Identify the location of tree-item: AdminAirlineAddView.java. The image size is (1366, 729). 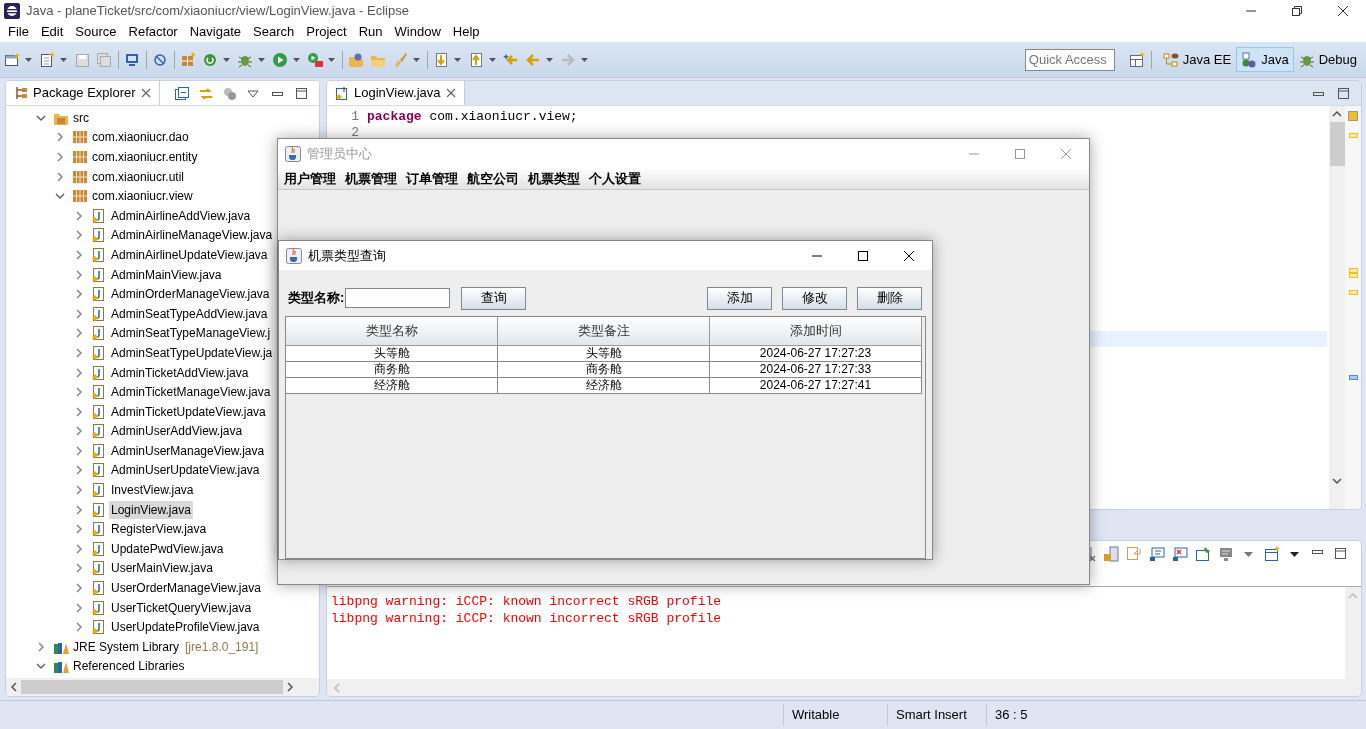
(181, 215).